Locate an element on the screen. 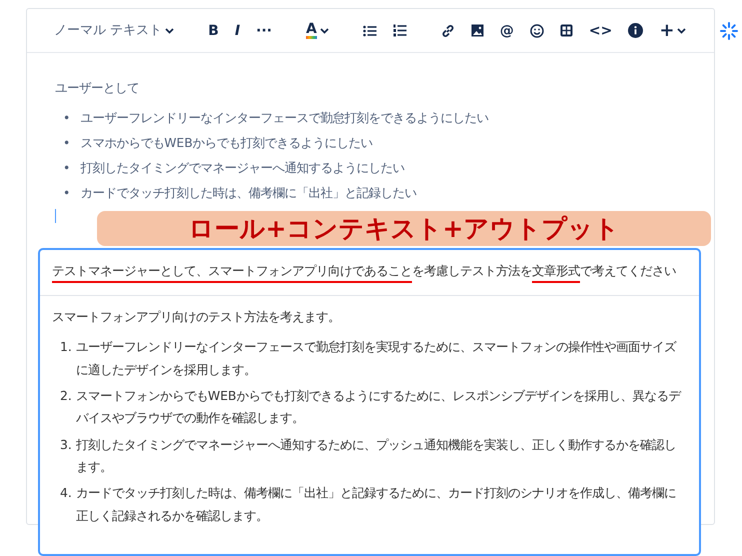 The image size is (742, 556). text-cursor is located at coordinates (55, 216).